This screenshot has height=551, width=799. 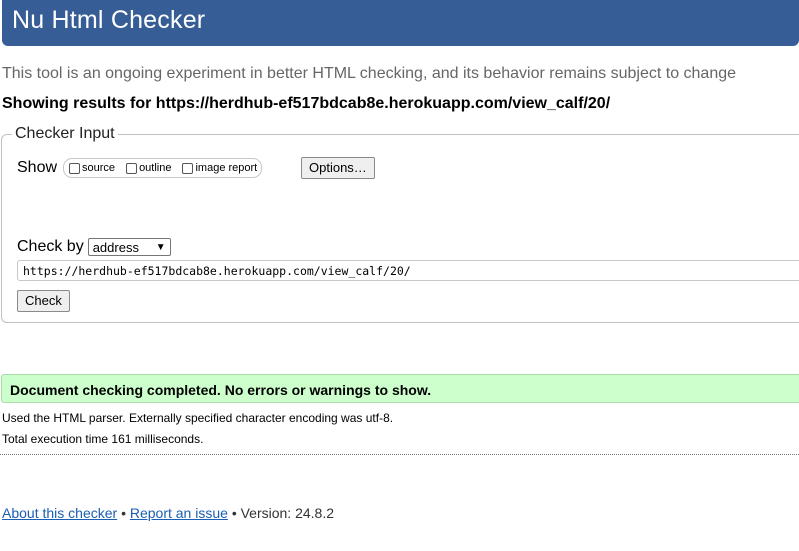 What do you see at coordinates (115, 247) in the screenshot?
I see `check-by-value: address` at bounding box center [115, 247].